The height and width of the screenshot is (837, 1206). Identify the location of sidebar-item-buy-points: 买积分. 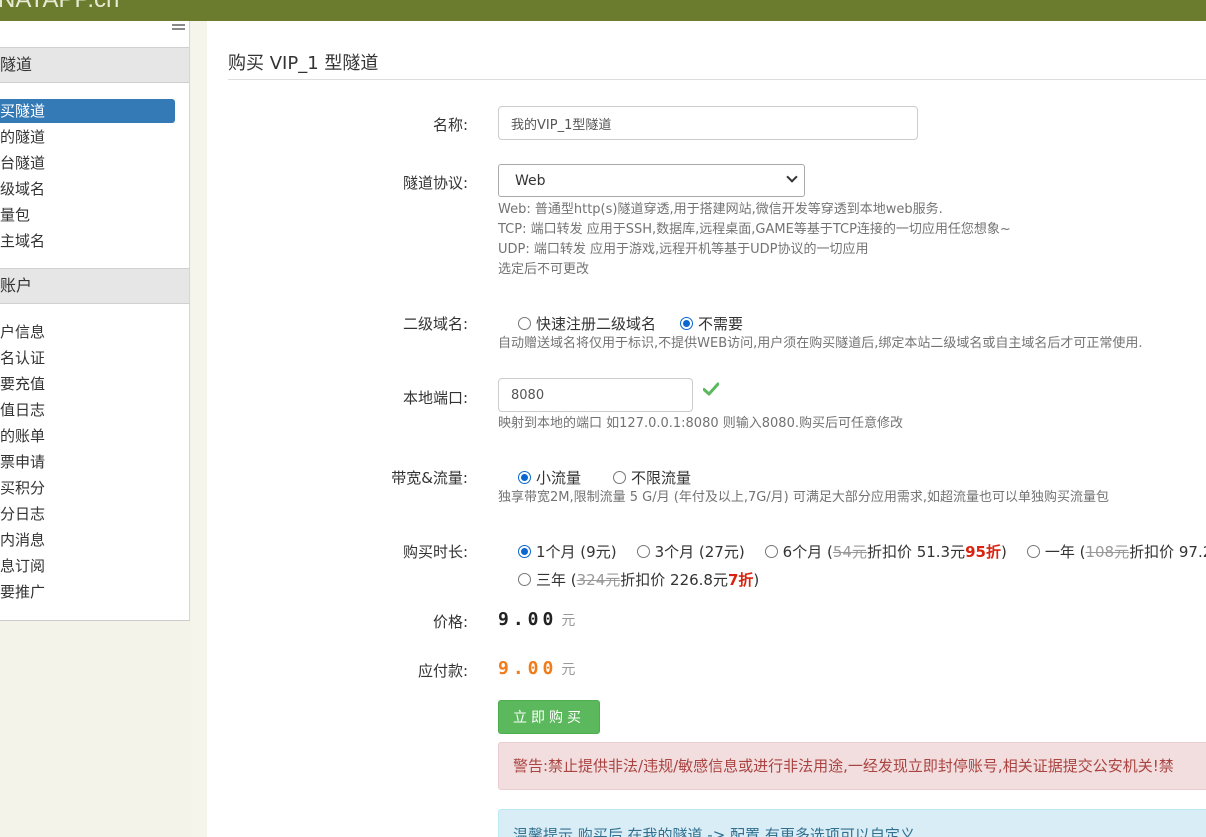
(94, 488).